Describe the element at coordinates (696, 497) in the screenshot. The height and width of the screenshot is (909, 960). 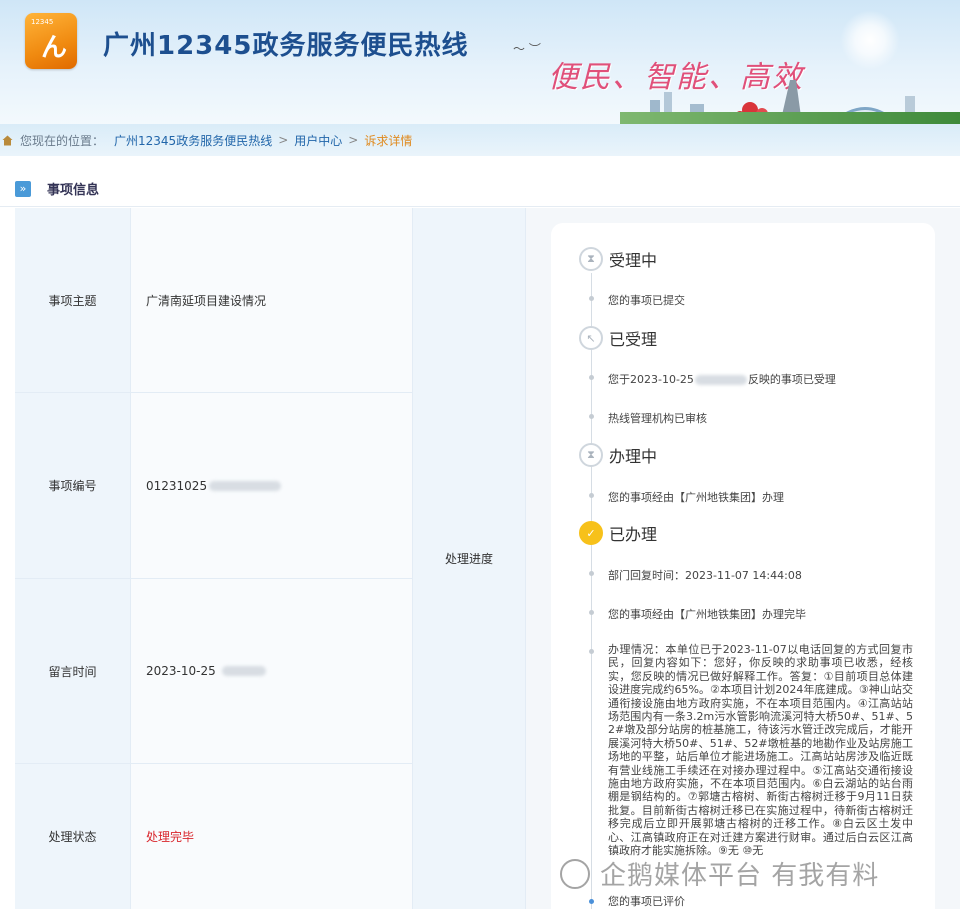
I see `step-text: 您的事项经由【广州地铁集团】办理` at that location.